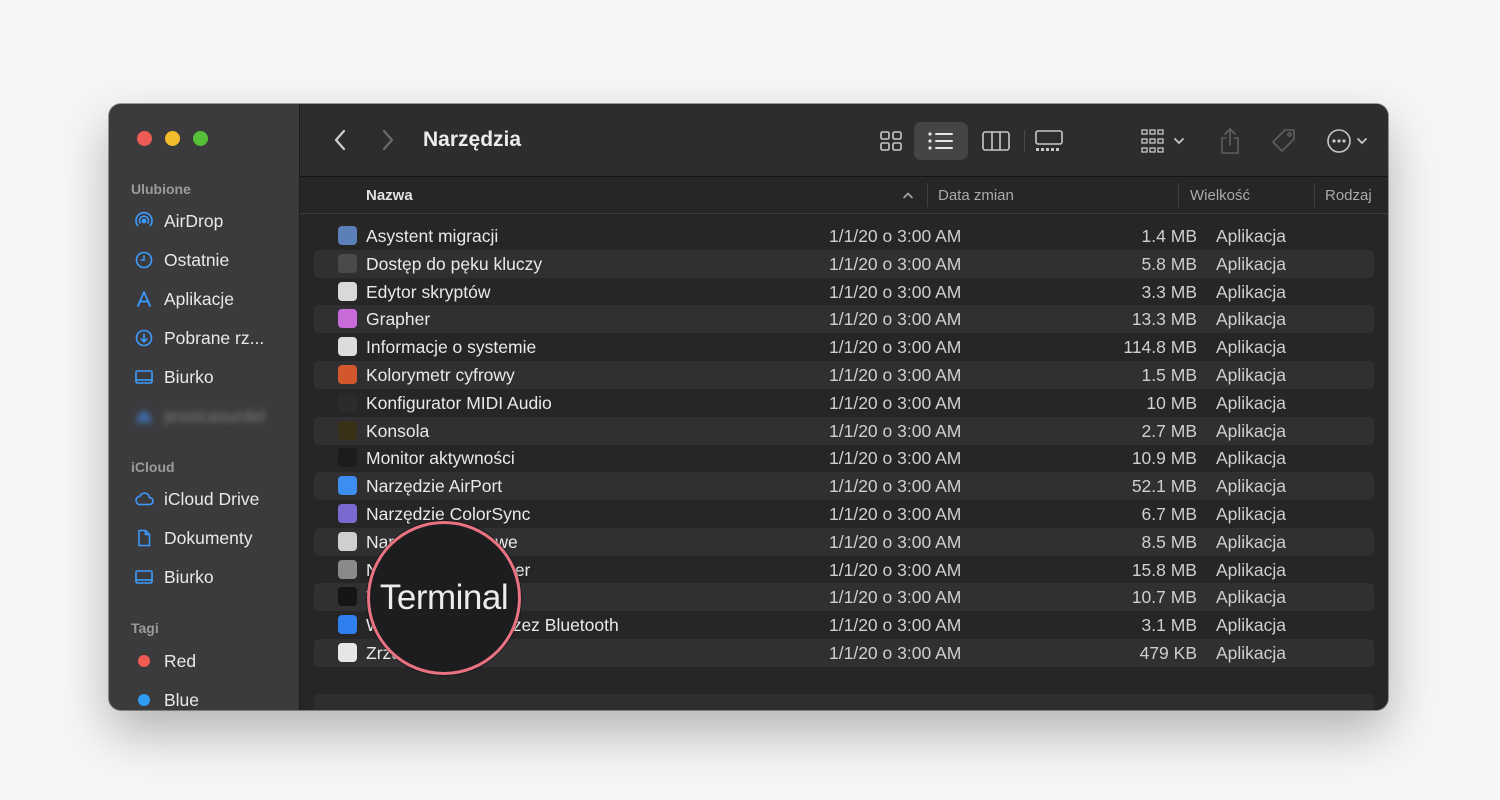  What do you see at coordinates (1220, 195) in the screenshot?
I see `column-header-size: Wielkość` at bounding box center [1220, 195].